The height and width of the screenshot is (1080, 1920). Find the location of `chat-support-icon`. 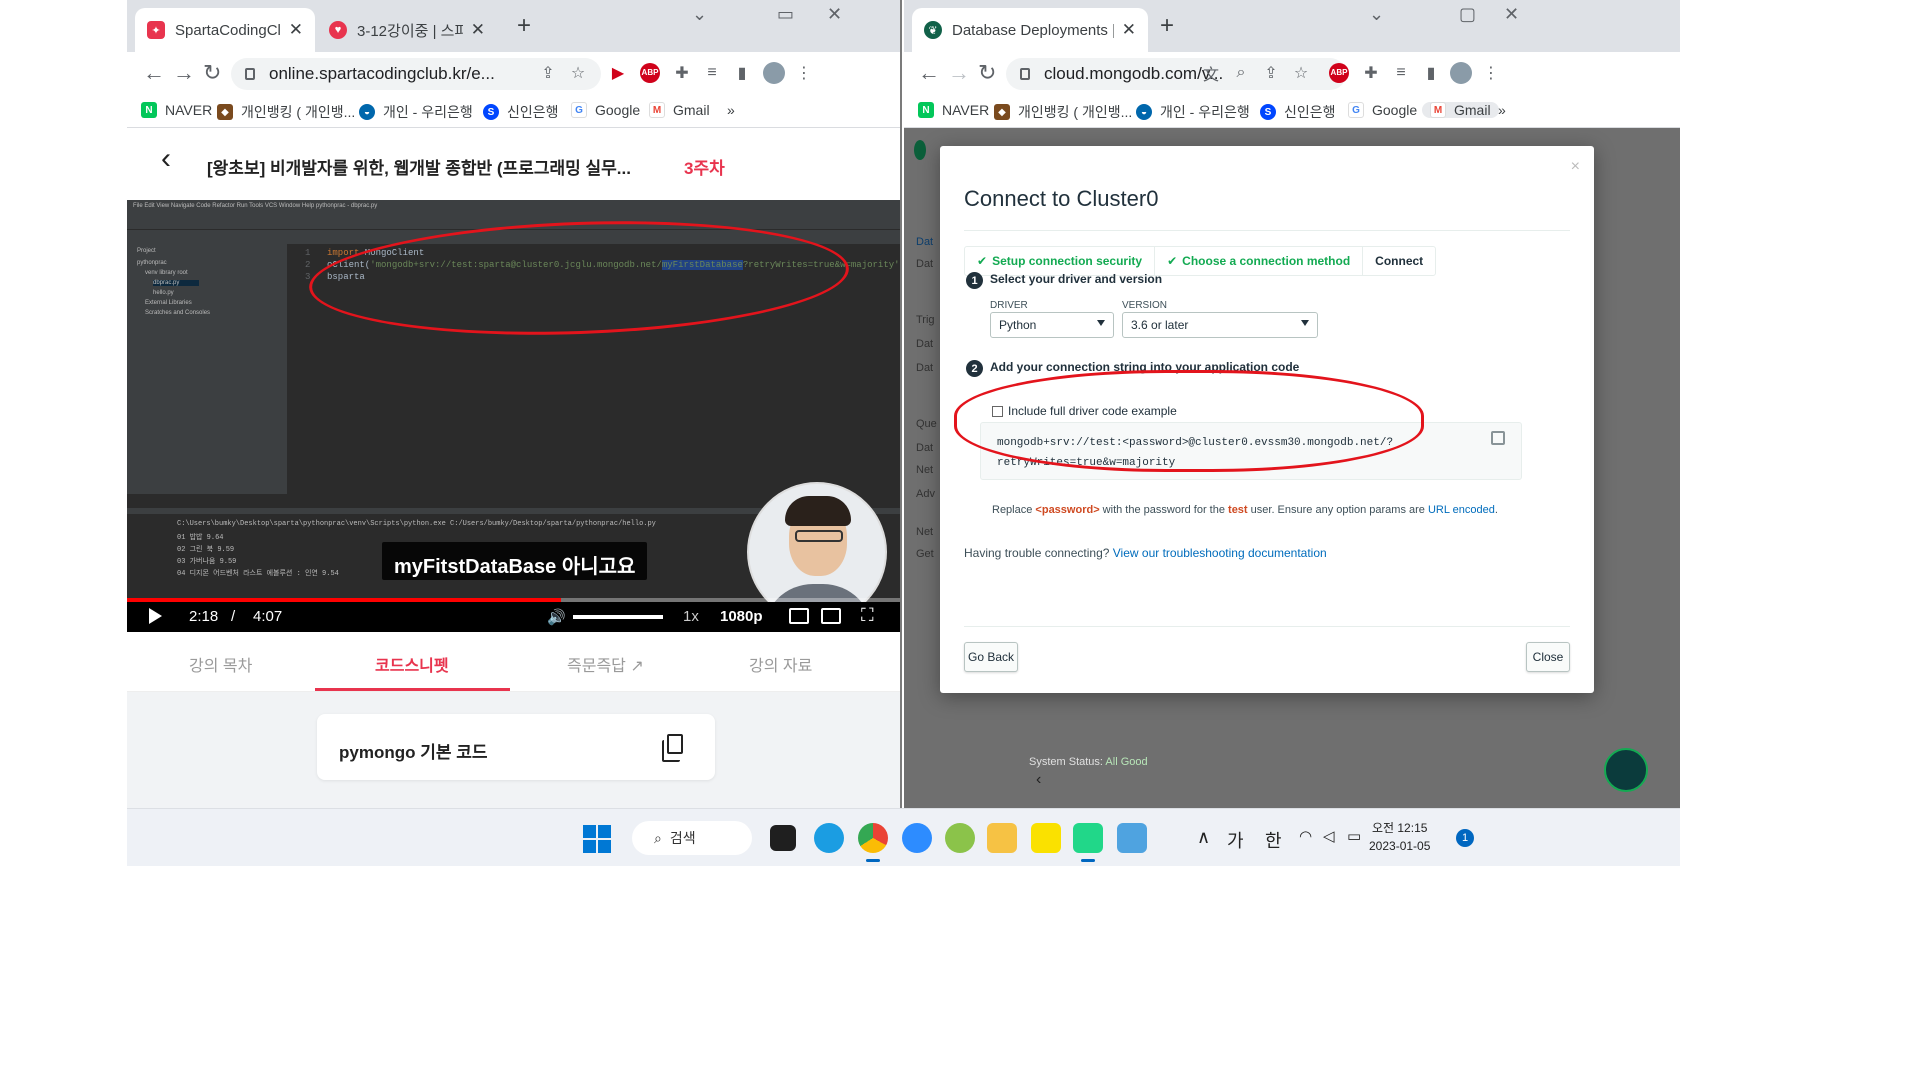

chat-support-icon is located at coordinates (1626, 770).